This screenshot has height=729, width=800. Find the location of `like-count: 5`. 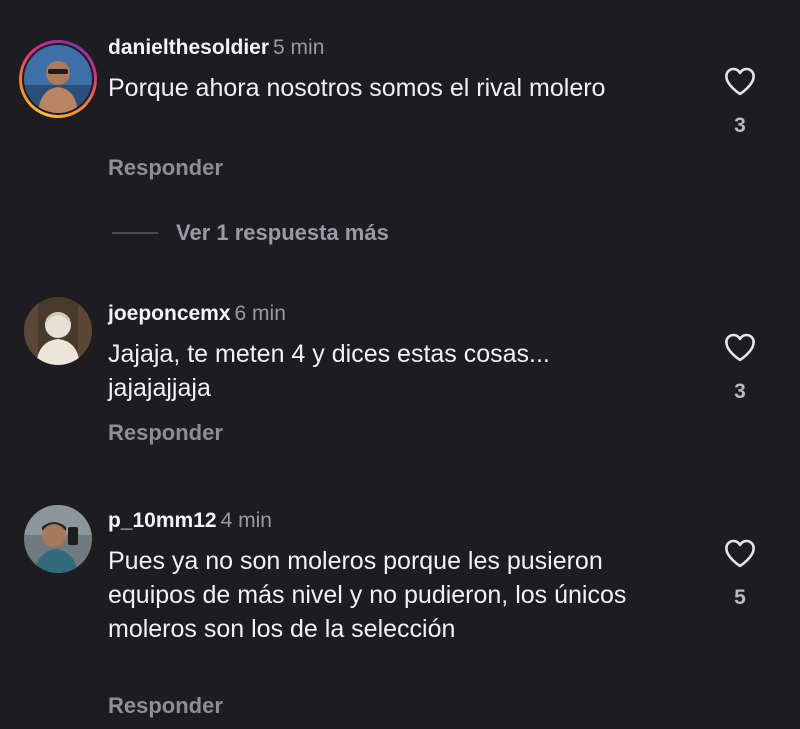

like-count: 5 is located at coordinates (740, 597).